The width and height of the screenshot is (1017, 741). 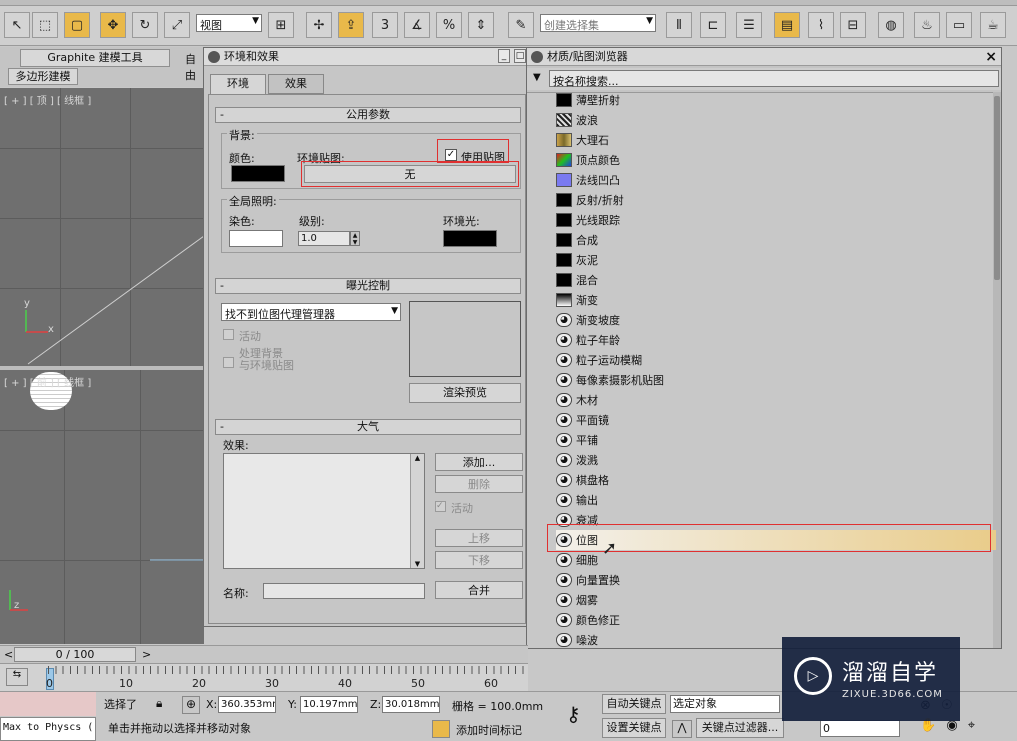 What do you see at coordinates (598, 23) in the screenshot?
I see `selection-set-dropdown: 创建选择集 ▼` at bounding box center [598, 23].